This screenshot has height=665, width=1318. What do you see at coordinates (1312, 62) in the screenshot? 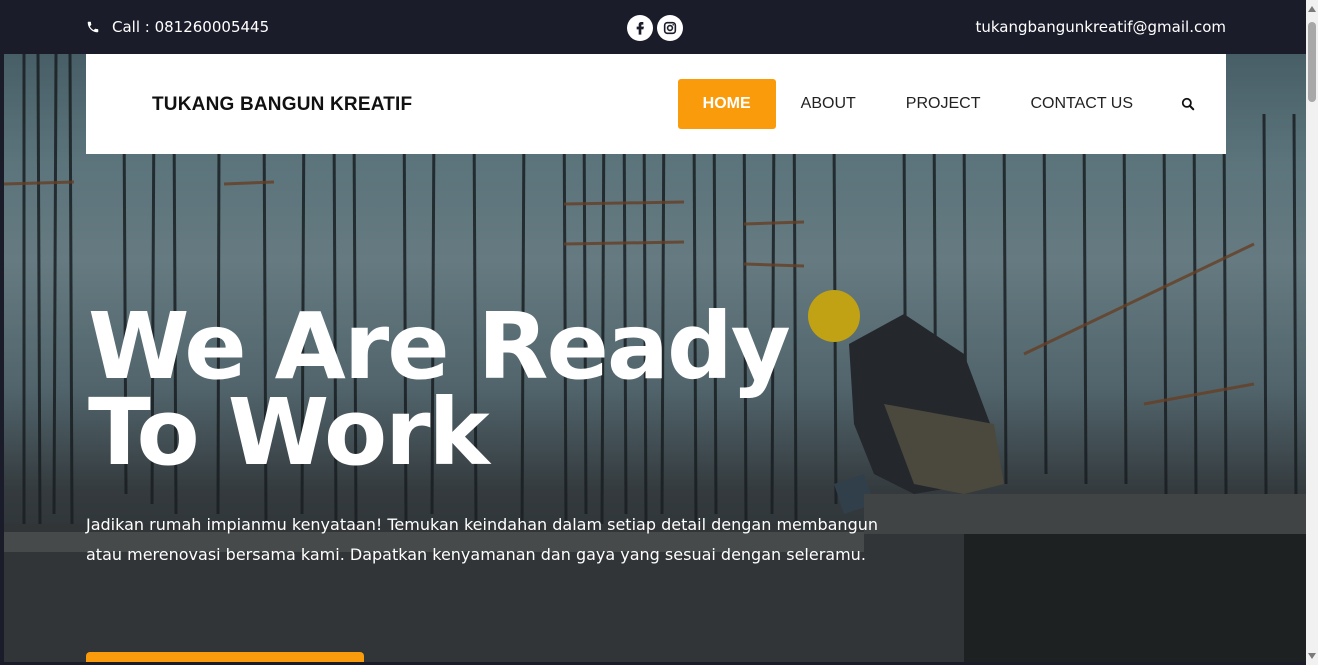
I see `scroll-thumb` at bounding box center [1312, 62].